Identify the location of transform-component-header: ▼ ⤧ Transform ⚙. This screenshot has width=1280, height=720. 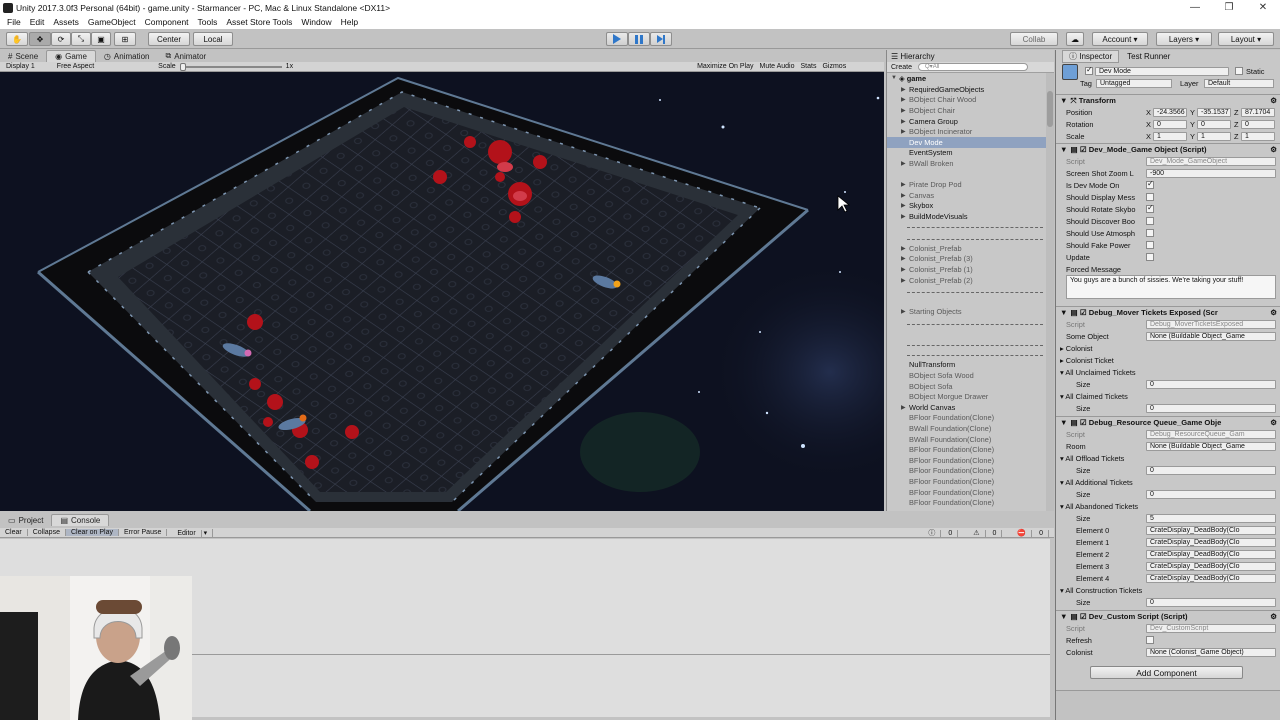
(1168, 100).